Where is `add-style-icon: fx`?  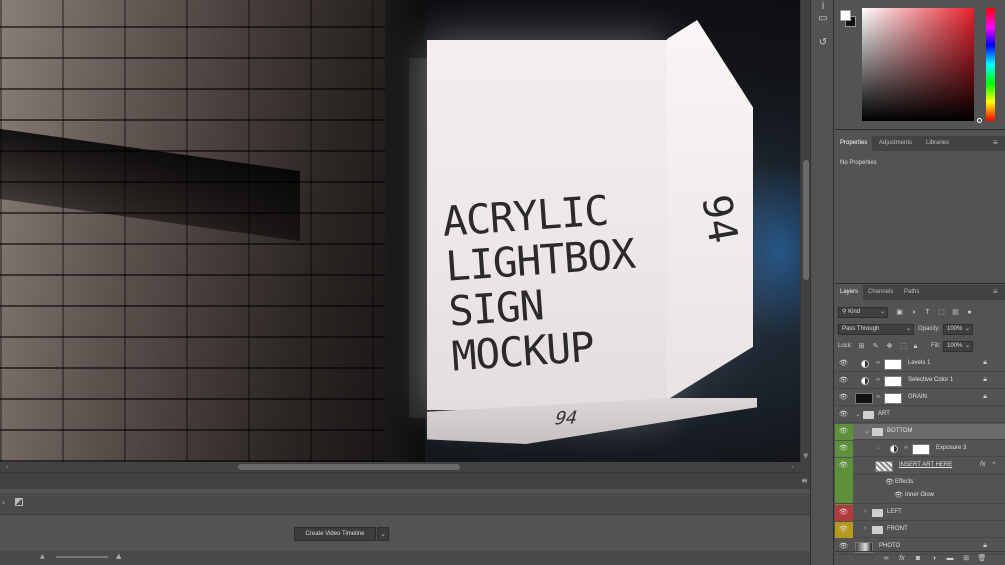 add-style-icon: fx is located at coordinates (902, 559).